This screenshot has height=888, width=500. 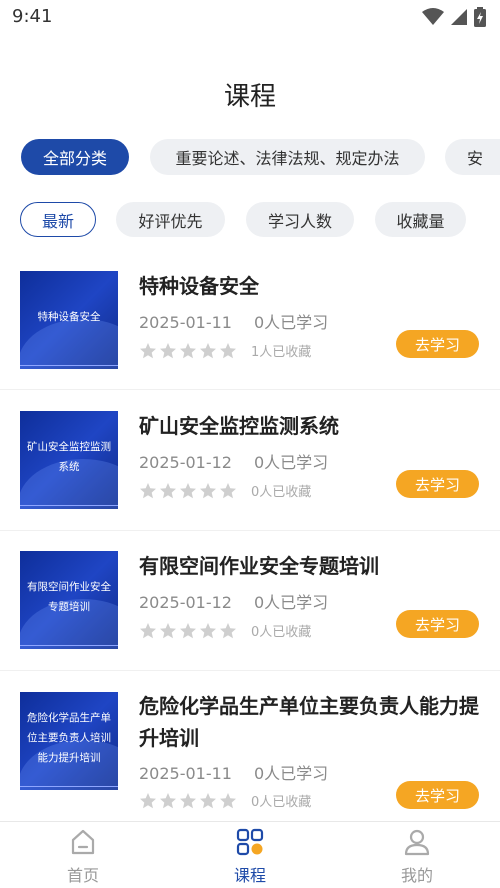 What do you see at coordinates (250, 842) in the screenshot?
I see `courses-grid-icon` at bounding box center [250, 842].